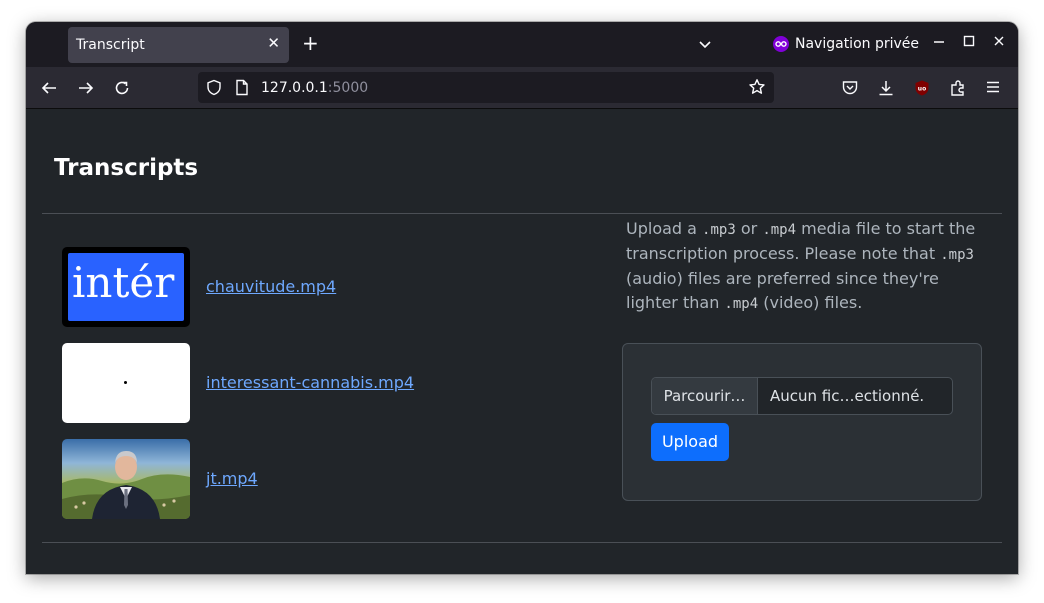  I want to click on title-bar: Transcript ✕ + Navigation privée, so click(522, 44).